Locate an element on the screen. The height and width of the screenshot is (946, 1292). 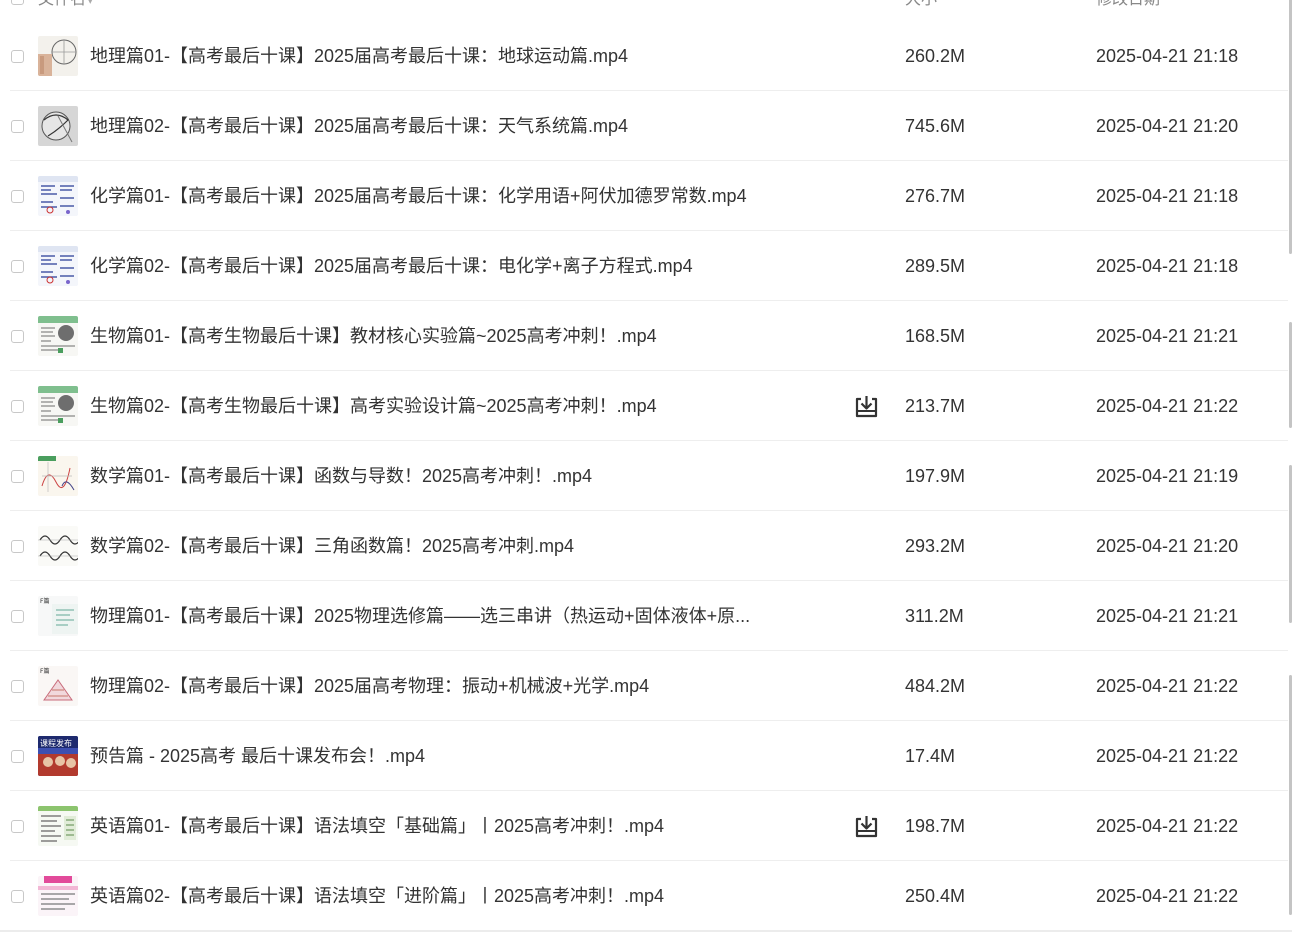
file-name: 生物篇01-【高考生物最后十课】教材核心实验篇~2025高考冲刺！.mp4 is located at coordinates (425, 336).